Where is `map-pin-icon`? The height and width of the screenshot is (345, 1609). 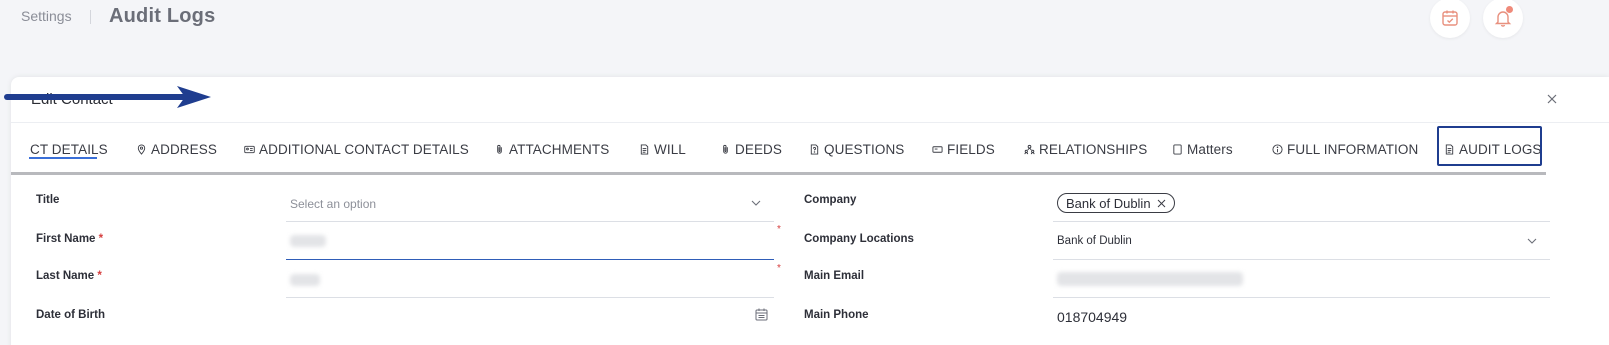 map-pin-icon is located at coordinates (141, 149).